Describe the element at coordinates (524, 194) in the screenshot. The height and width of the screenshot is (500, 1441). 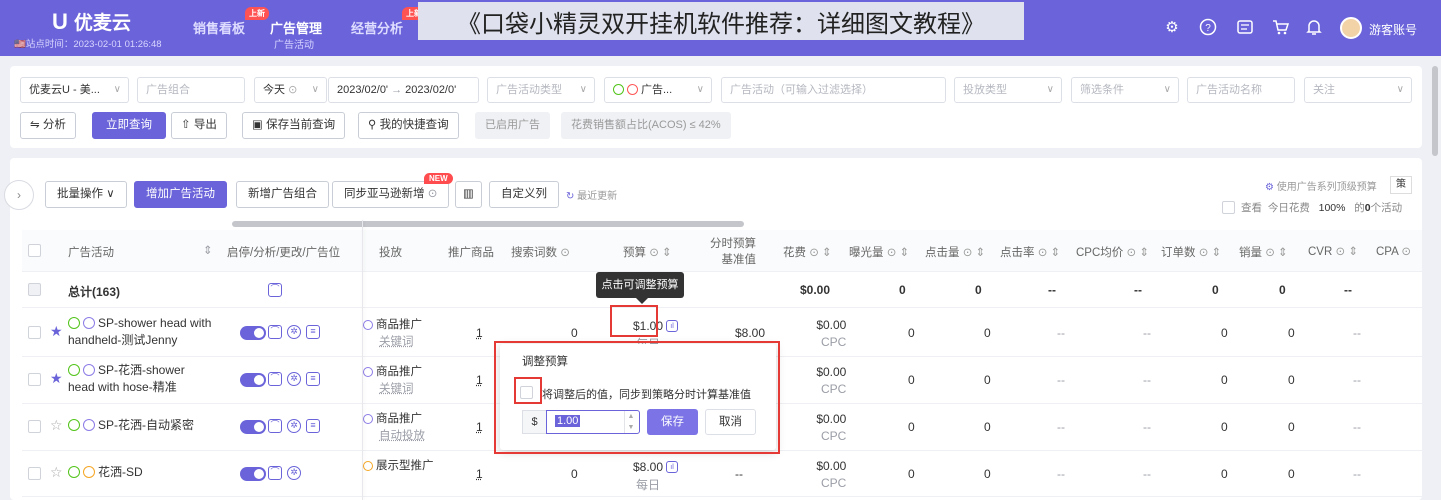
I see `custom-columns-button: 自定义列` at that location.